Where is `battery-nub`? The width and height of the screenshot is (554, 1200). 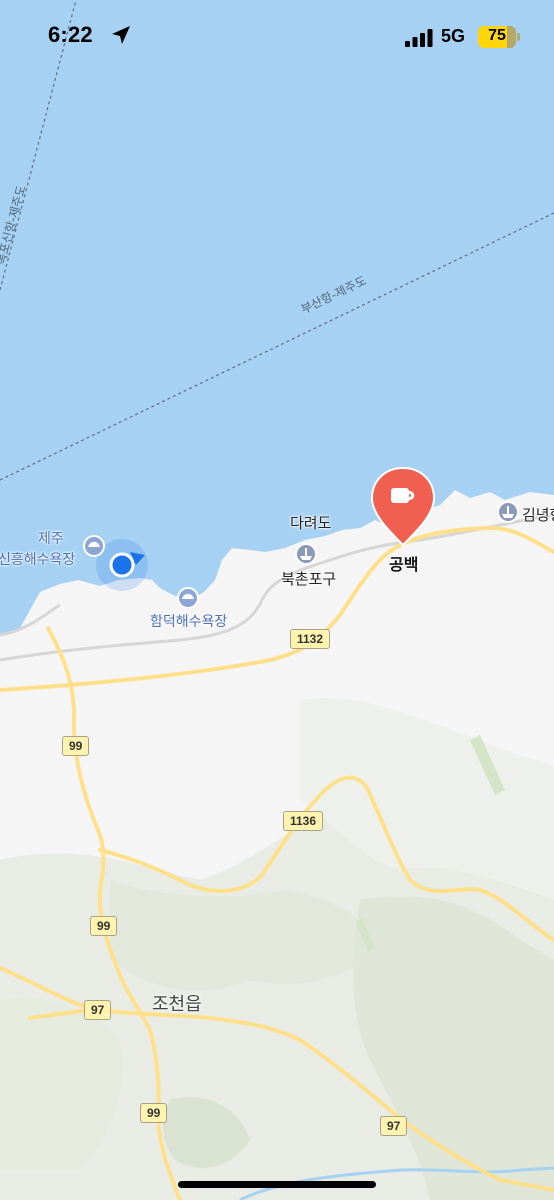
battery-nub is located at coordinates (518, 37).